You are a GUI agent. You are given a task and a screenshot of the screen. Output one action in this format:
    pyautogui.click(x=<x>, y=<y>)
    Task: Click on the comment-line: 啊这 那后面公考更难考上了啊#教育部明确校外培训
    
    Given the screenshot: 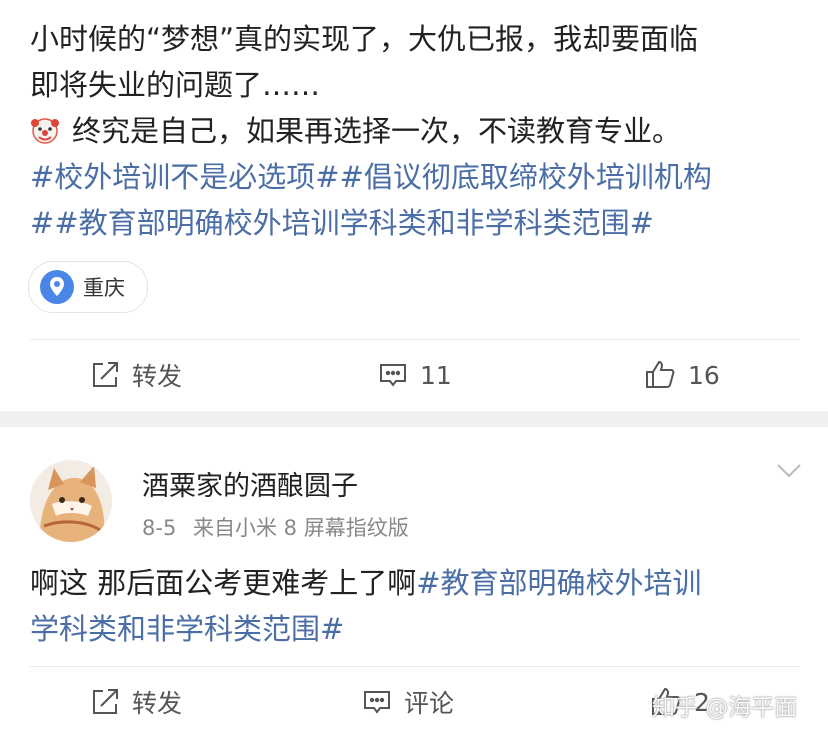 What is the action you would take?
    pyautogui.click(x=417, y=583)
    